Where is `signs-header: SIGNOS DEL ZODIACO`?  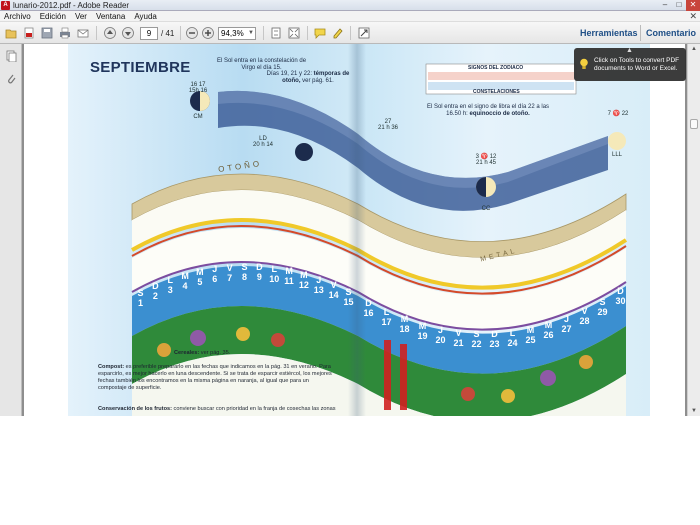
signs-header: SIGNOS DEL ZODIACO is located at coordinates (496, 68).